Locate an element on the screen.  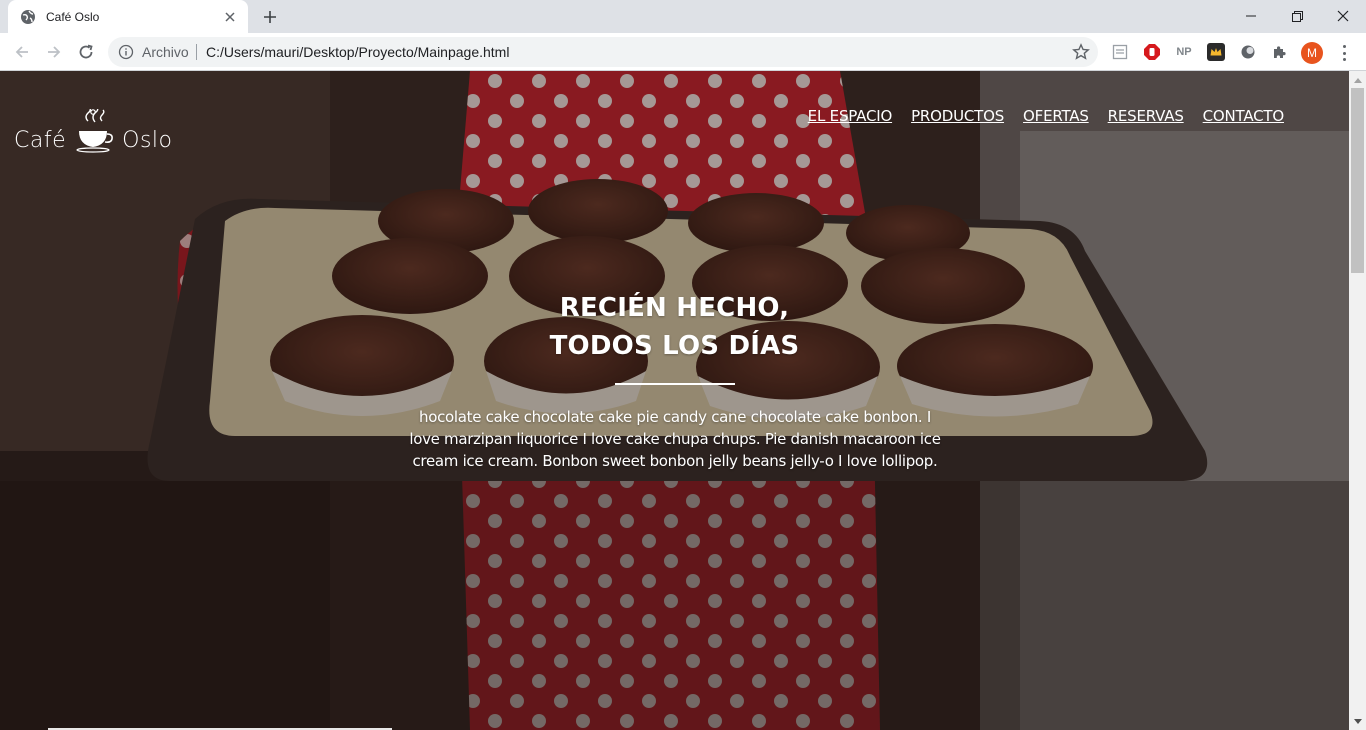
browser-tabstrip: Café Oslo is located at coordinates (683, 16).